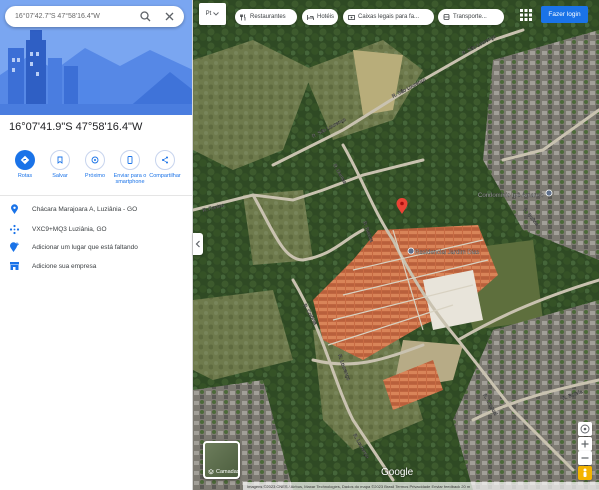  I want to click on plus-icon, so click(585, 444).